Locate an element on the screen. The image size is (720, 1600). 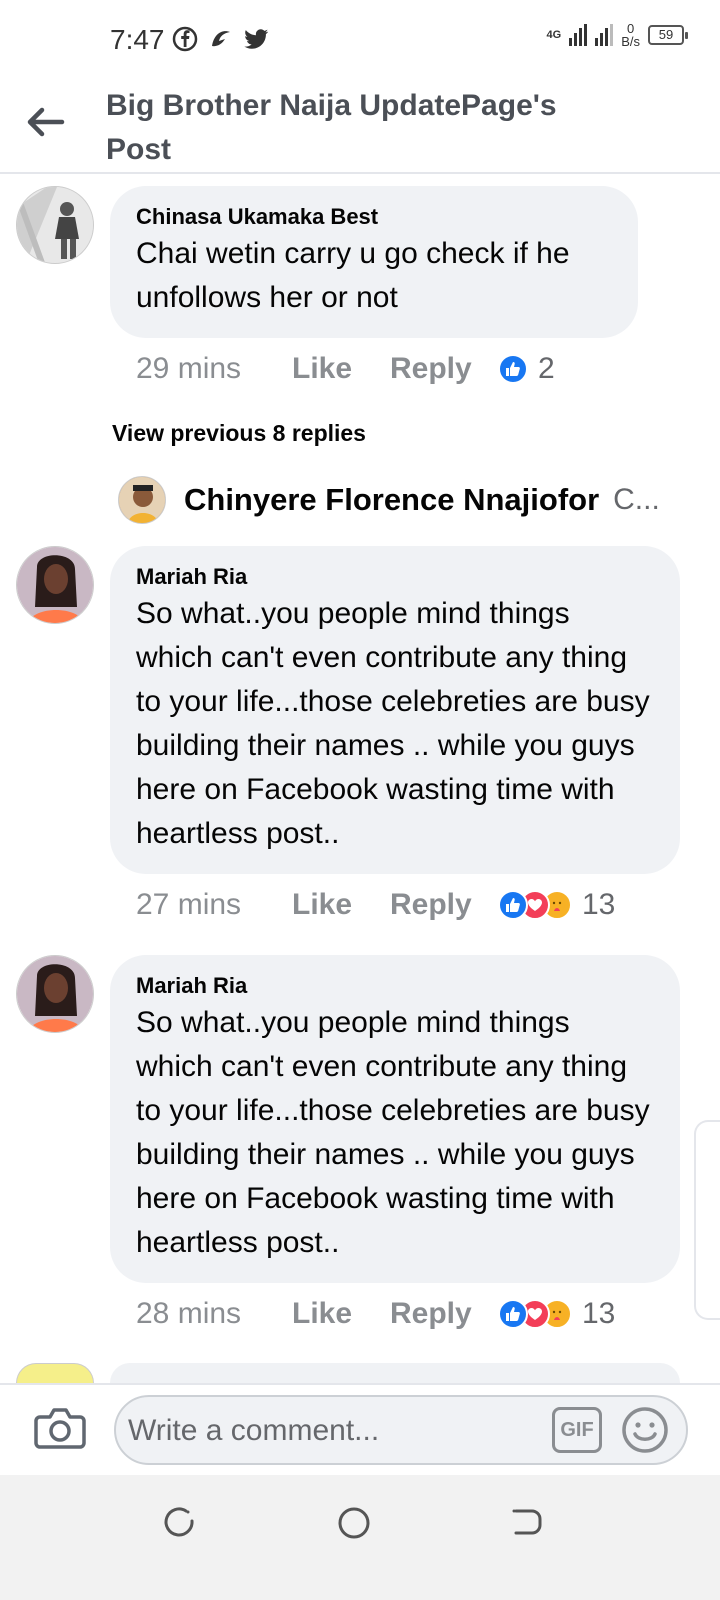
comment-input-container: GIF is located at coordinates (401, 1430).